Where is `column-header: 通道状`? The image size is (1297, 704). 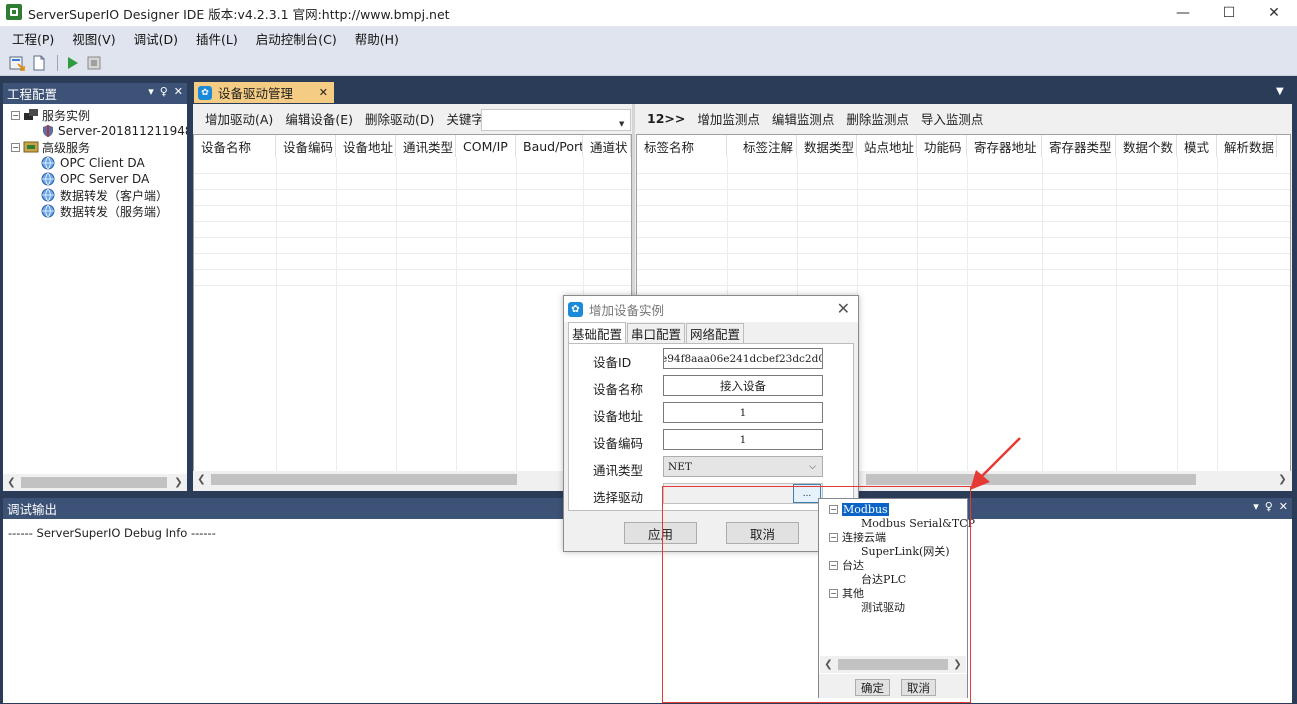
column-header: 通道状 is located at coordinates (607, 146).